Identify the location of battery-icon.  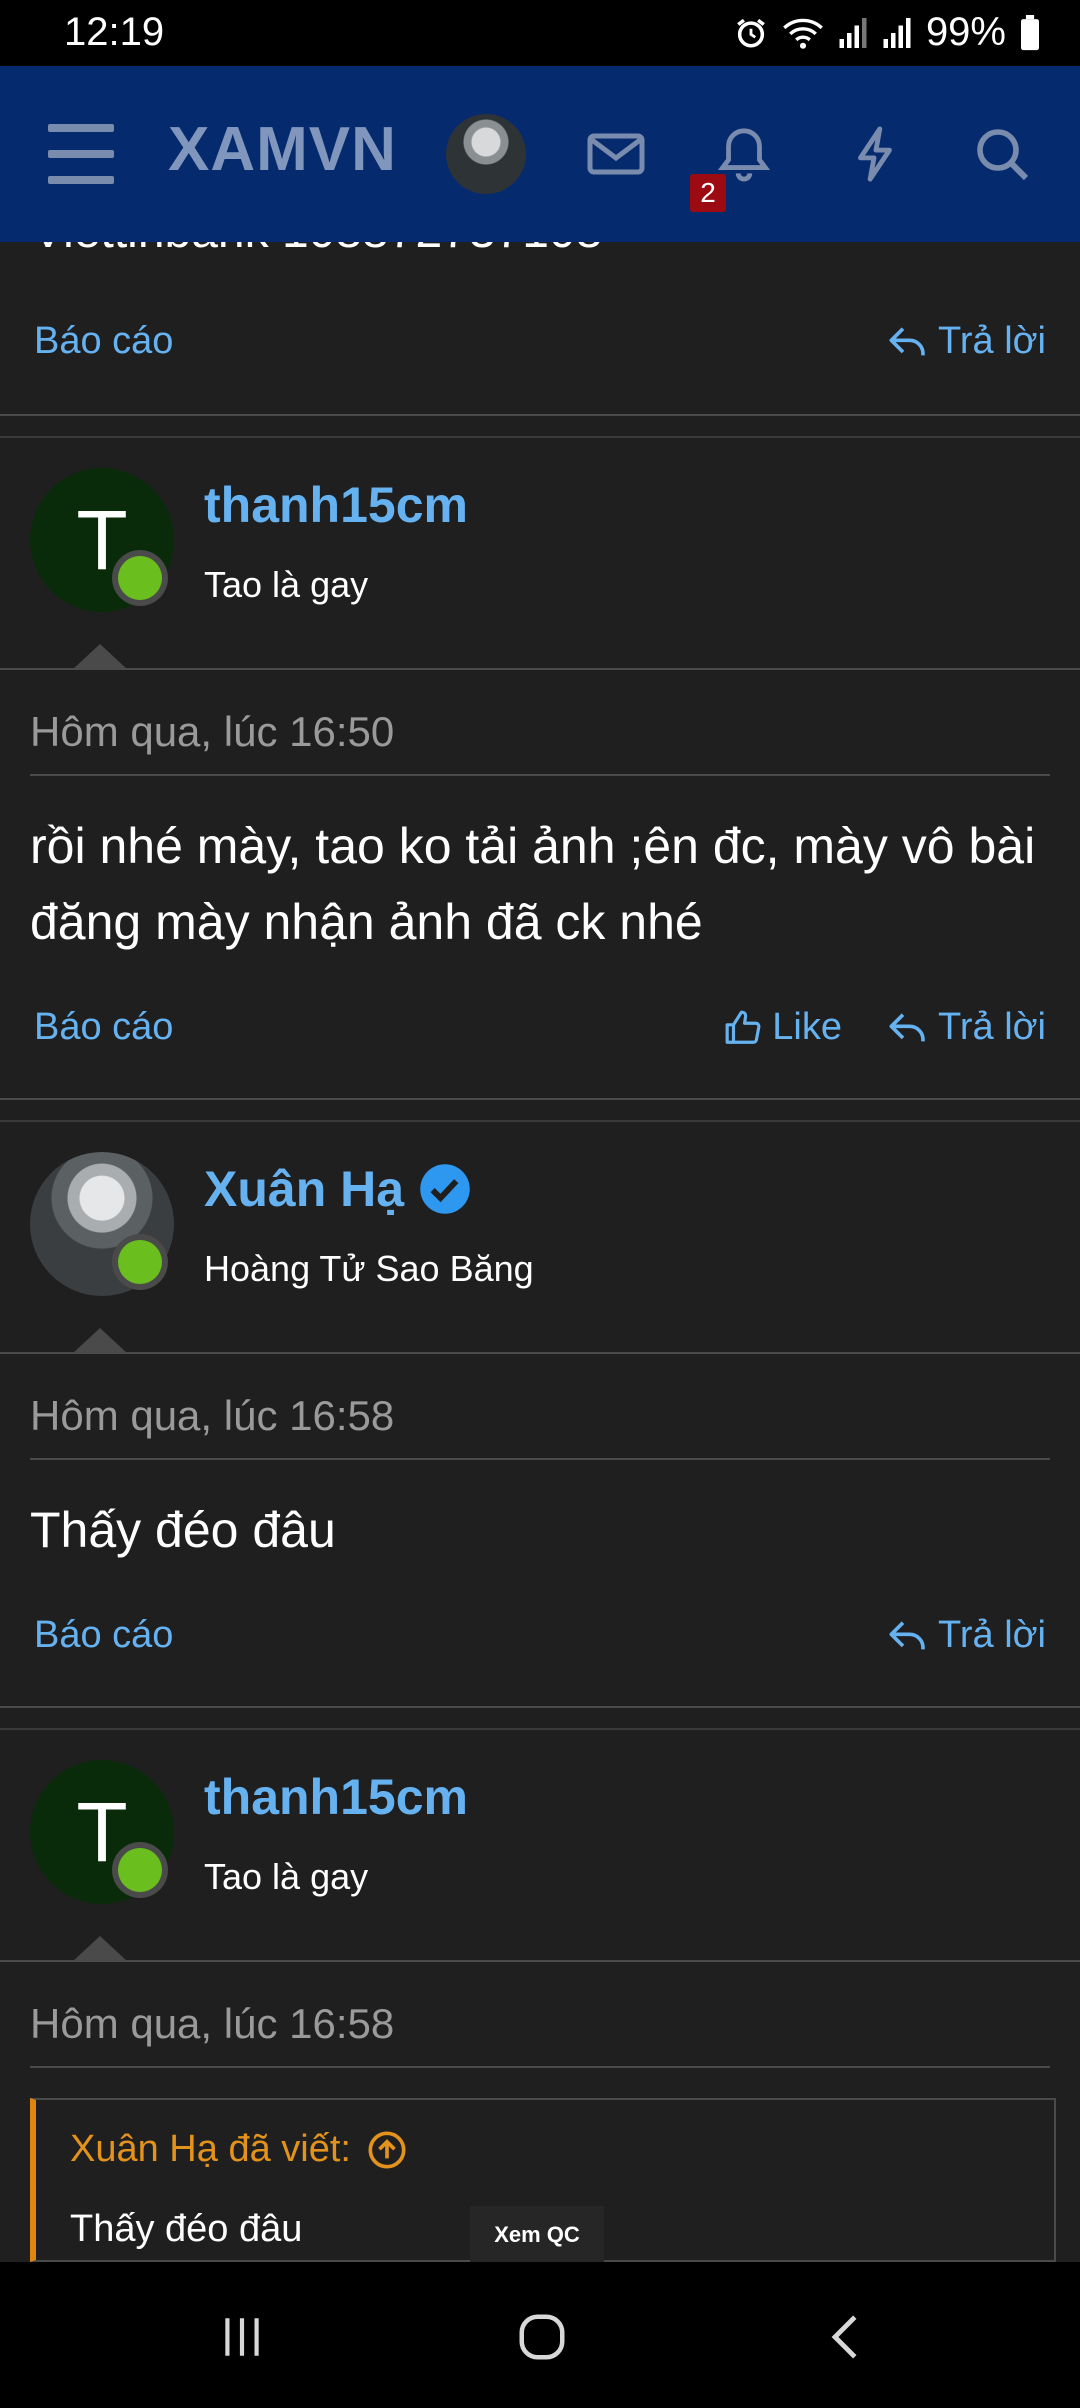
(1030, 32).